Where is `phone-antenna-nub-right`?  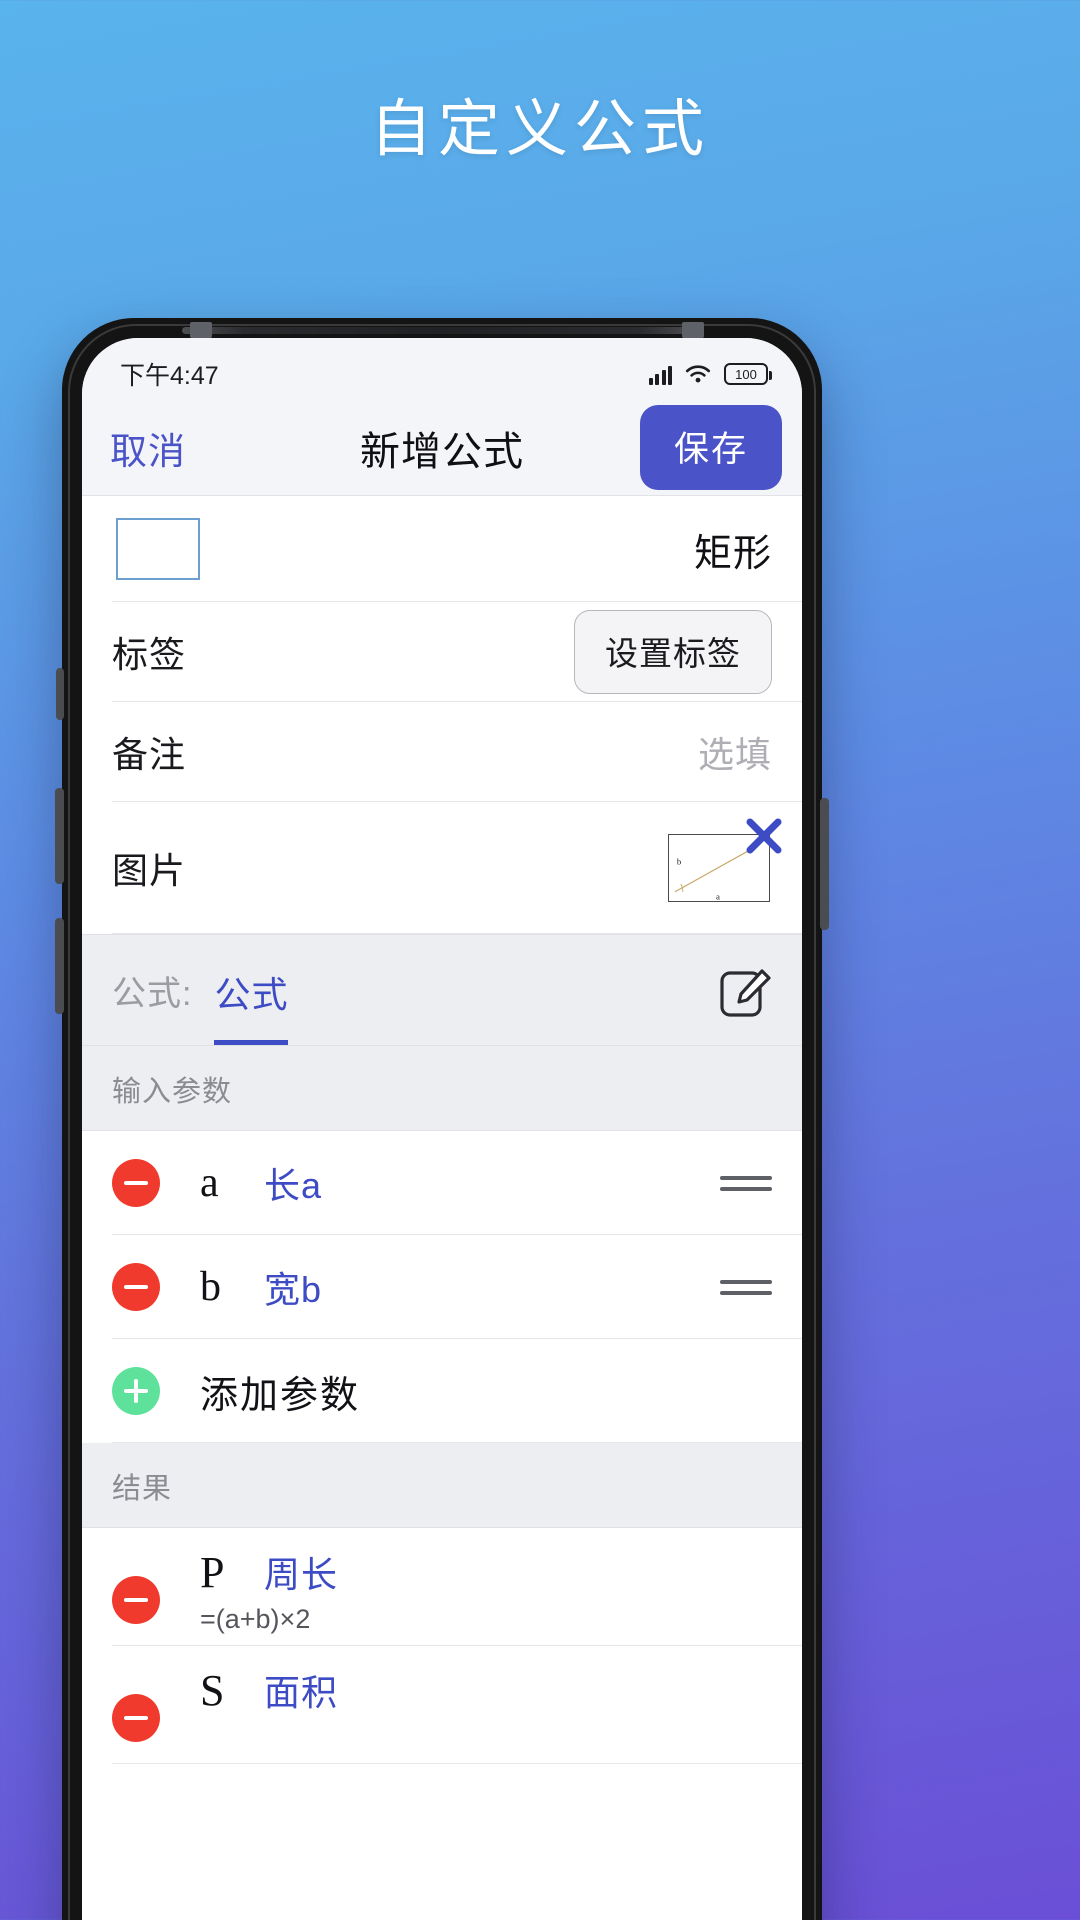 phone-antenna-nub-right is located at coordinates (693, 330).